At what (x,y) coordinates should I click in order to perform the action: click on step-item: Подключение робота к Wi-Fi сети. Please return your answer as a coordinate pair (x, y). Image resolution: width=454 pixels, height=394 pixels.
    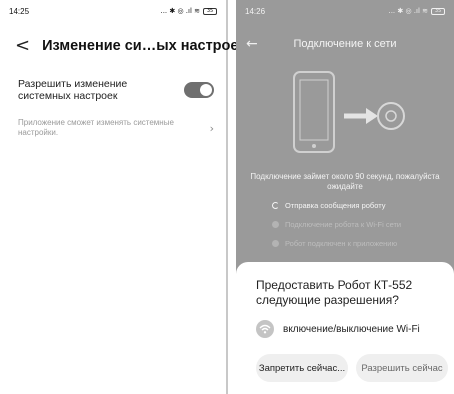
    Looking at the image, I should click on (360, 224).